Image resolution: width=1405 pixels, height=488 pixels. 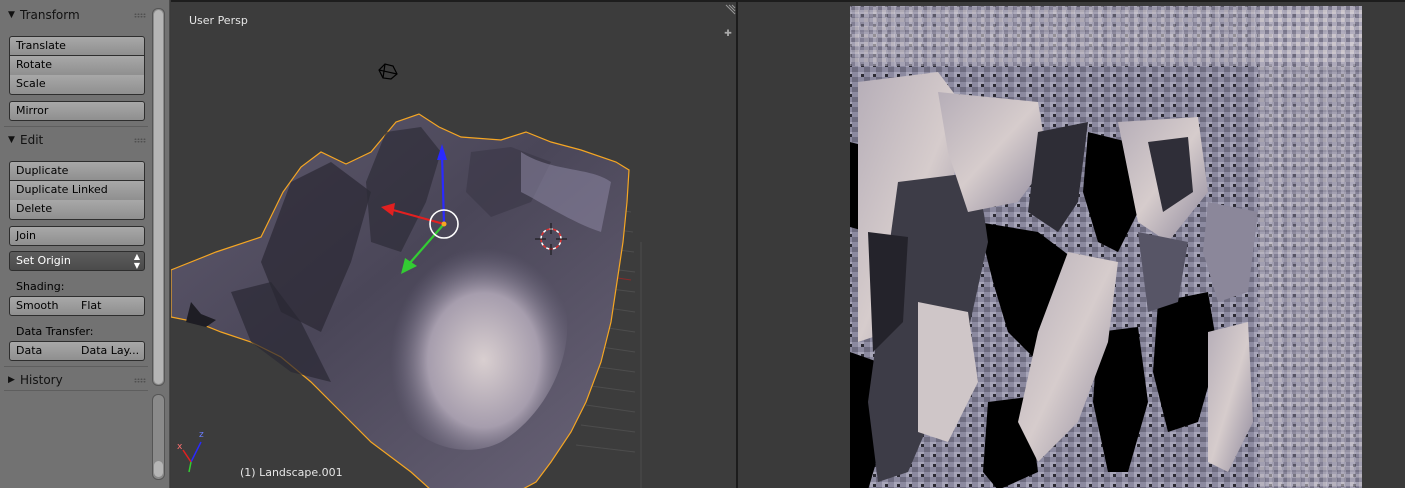 I want to click on transform-panel-title: Transform, so click(x=50, y=15).